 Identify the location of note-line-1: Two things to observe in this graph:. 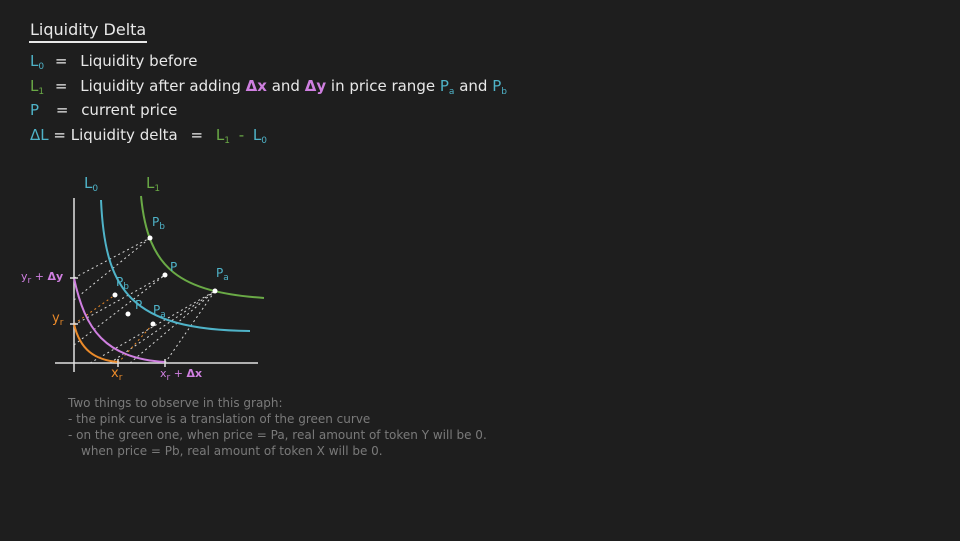
(175, 403).